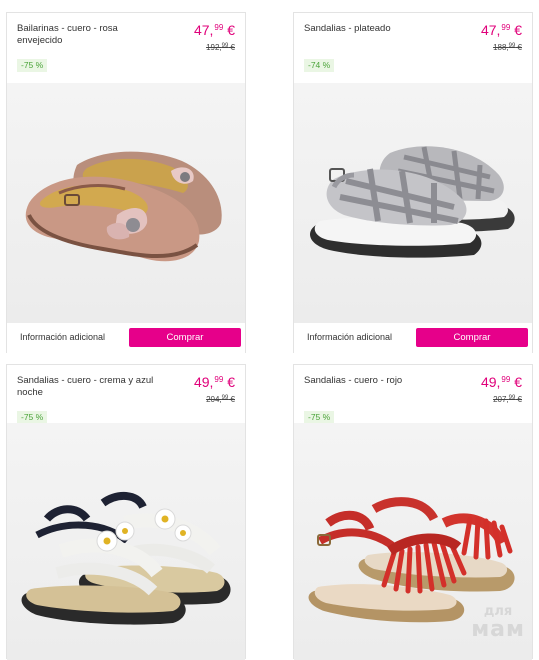 The image size is (539, 660). I want to click on product-name: Sandalias - plateado, so click(374, 29).